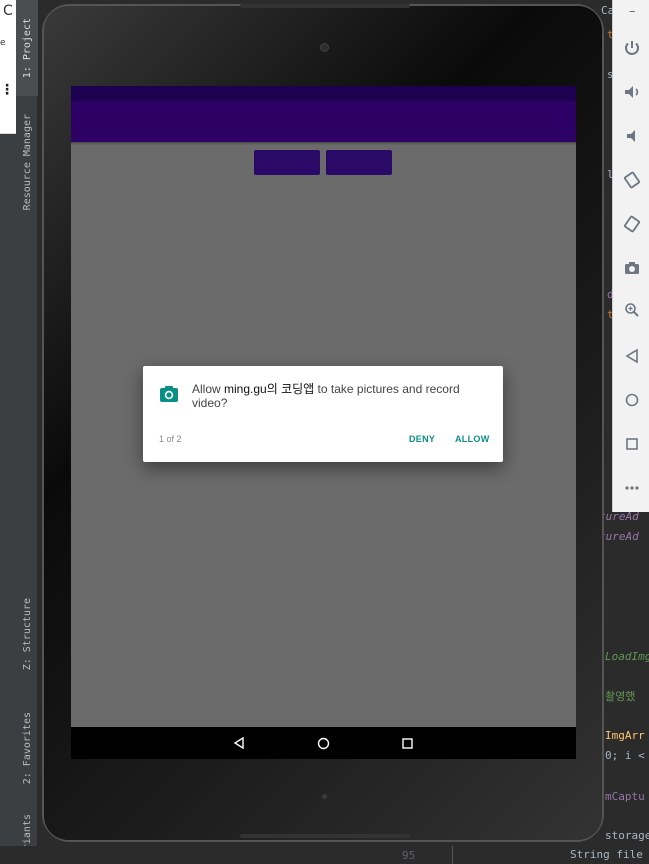 This screenshot has height=864, width=649. What do you see at coordinates (627, 835) in the screenshot?
I see `code-fragment: storage` at bounding box center [627, 835].